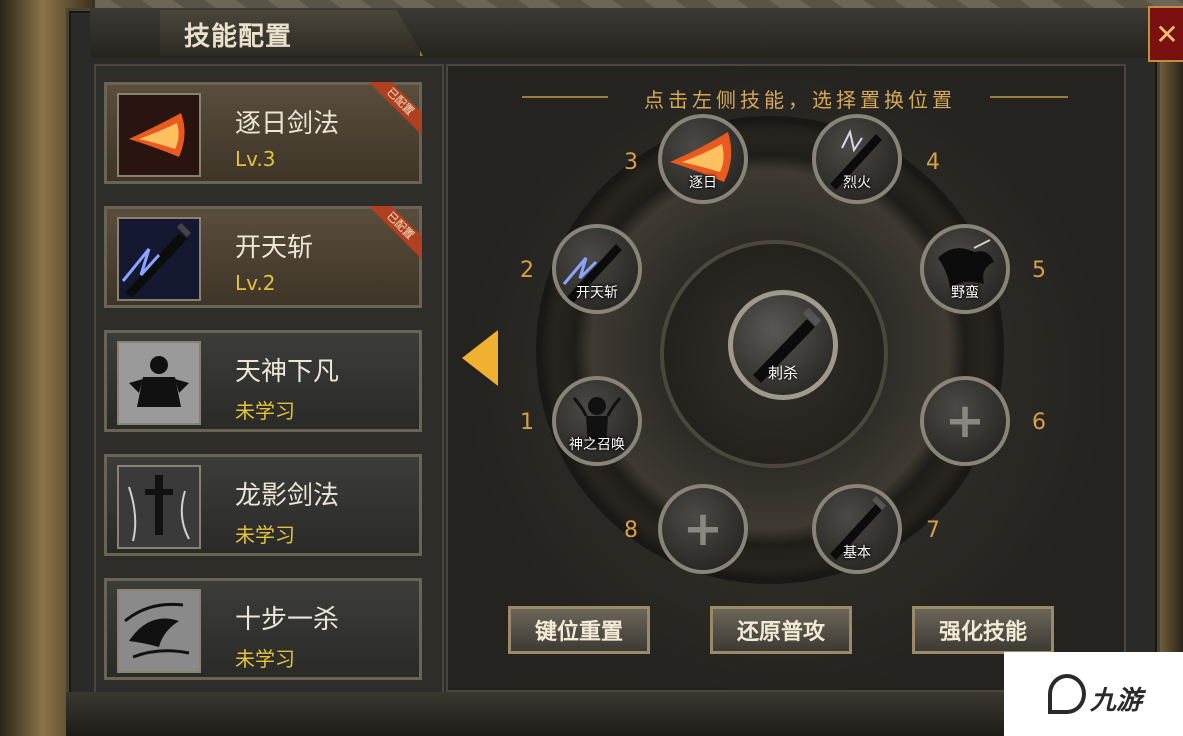 The image size is (1183, 736). What do you see at coordinates (159, 259) in the screenshot?
I see `sword-lightning-icon` at bounding box center [159, 259].